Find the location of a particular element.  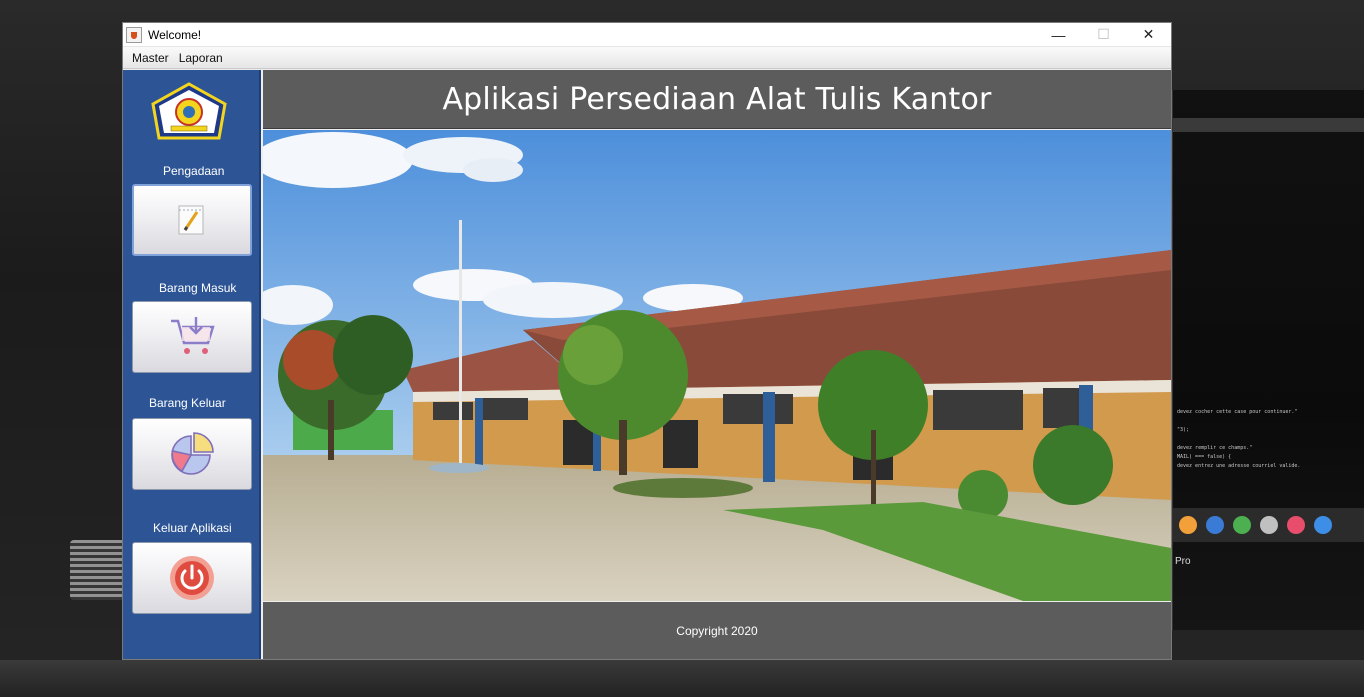

barang-masuk-button is located at coordinates (192, 337).